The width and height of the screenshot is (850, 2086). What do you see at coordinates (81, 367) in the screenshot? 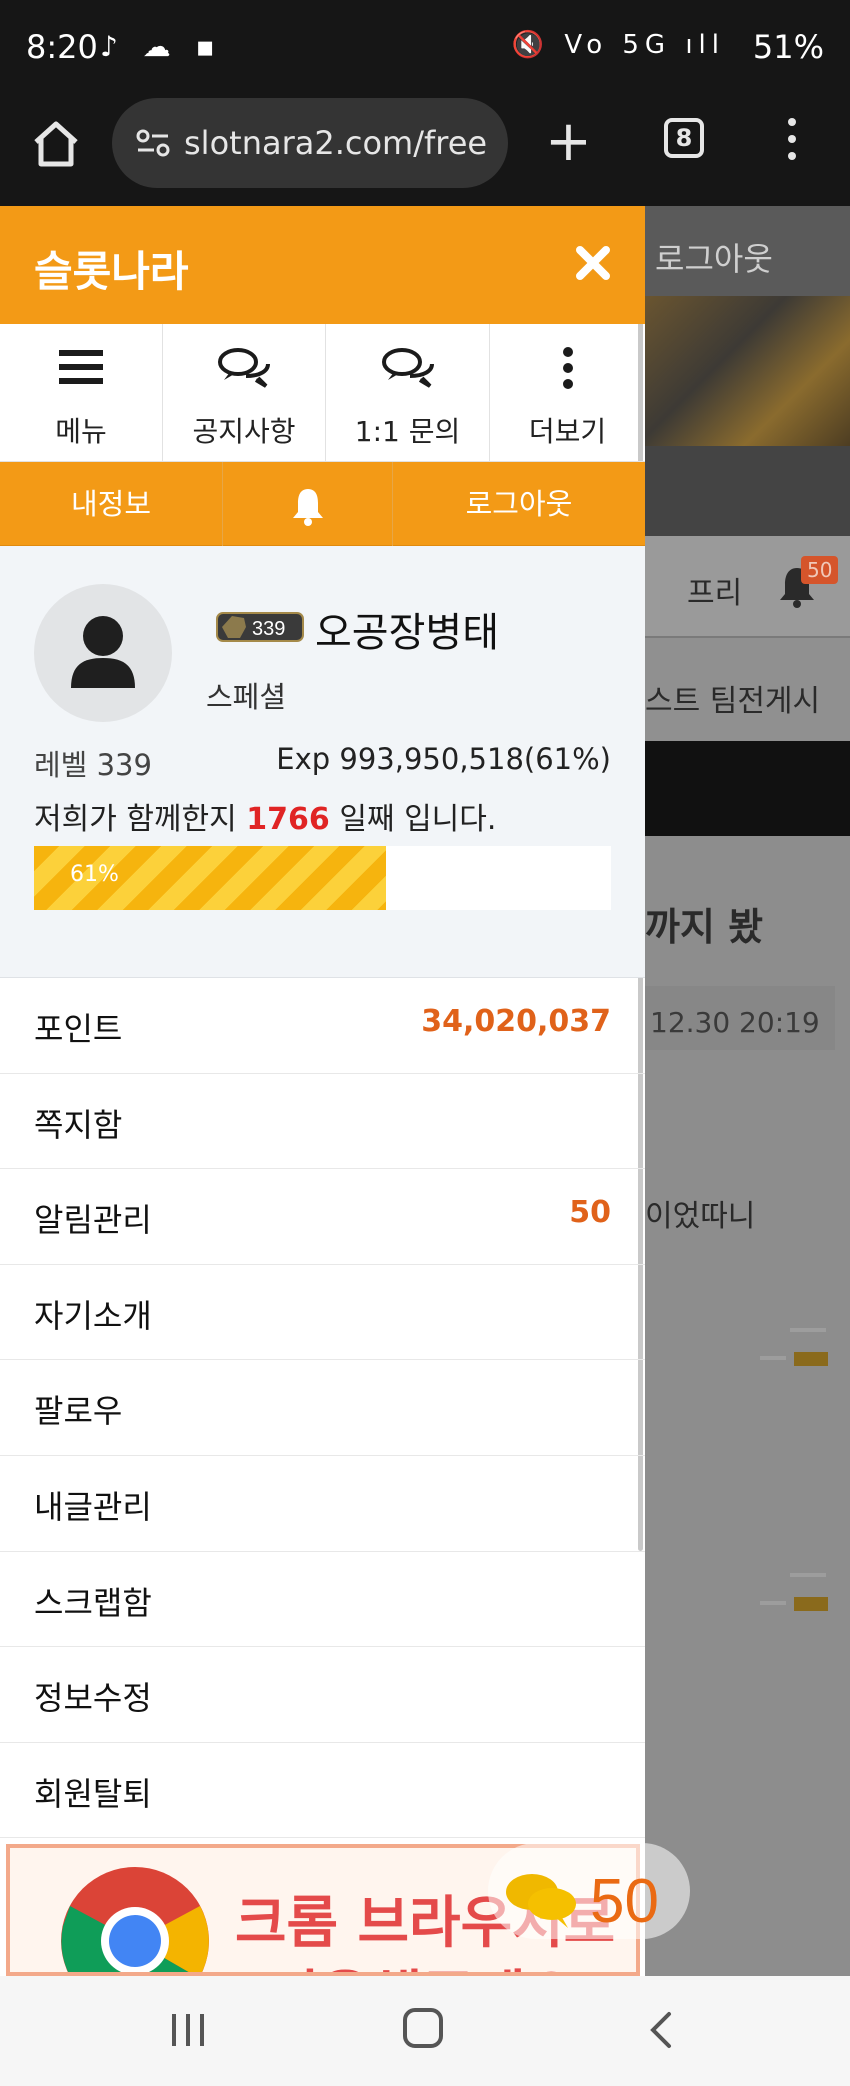
I see `menu-icon` at bounding box center [81, 367].